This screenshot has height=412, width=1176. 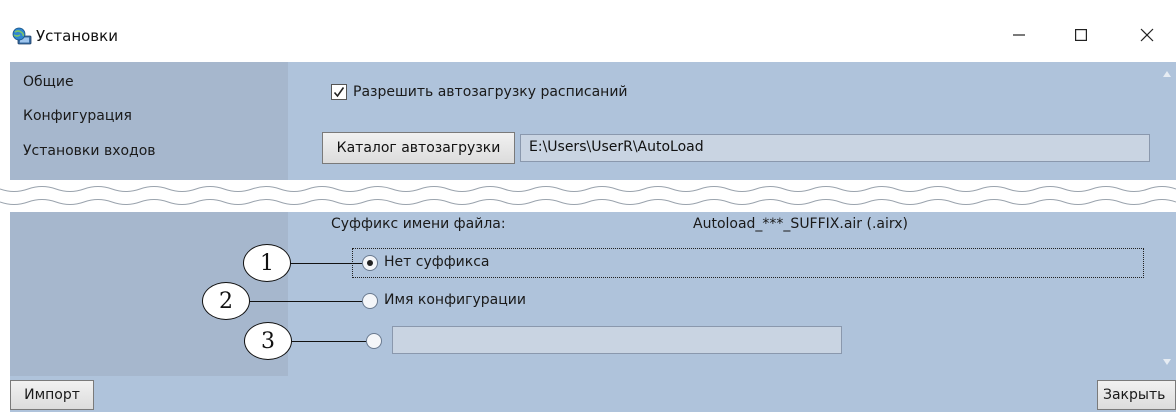 I want to click on screenshot-break, so click(x=588, y=196).